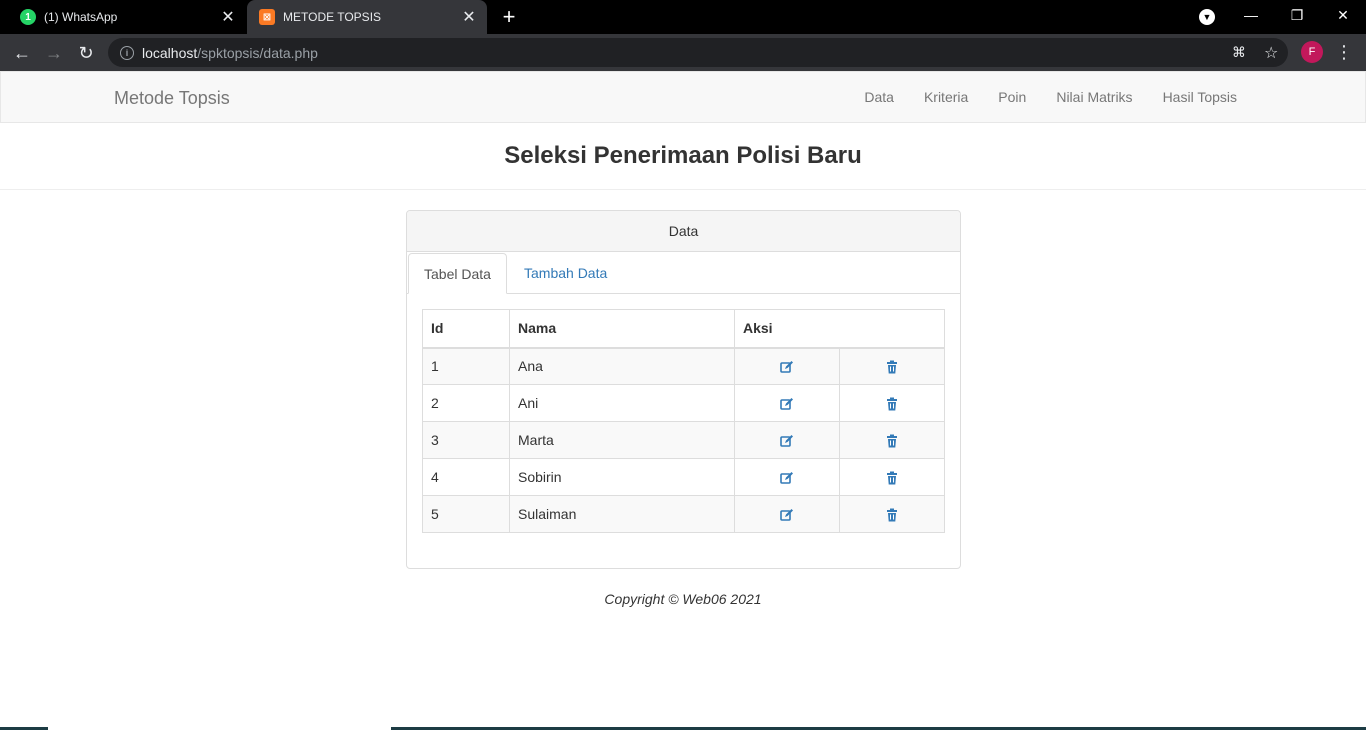  What do you see at coordinates (879, 97) in the screenshot?
I see `nav-link-data: Data` at bounding box center [879, 97].